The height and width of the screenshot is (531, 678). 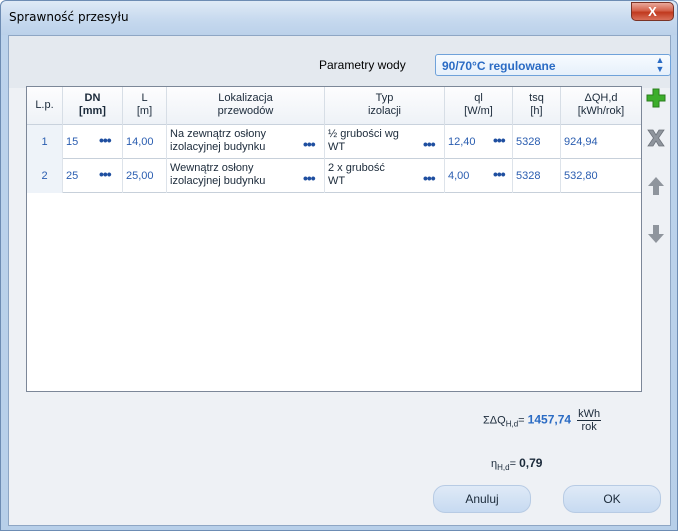 What do you see at coordinates (656, 186) in the screenshot?
I see `move-up-icon` at bounding box center [656, 186].